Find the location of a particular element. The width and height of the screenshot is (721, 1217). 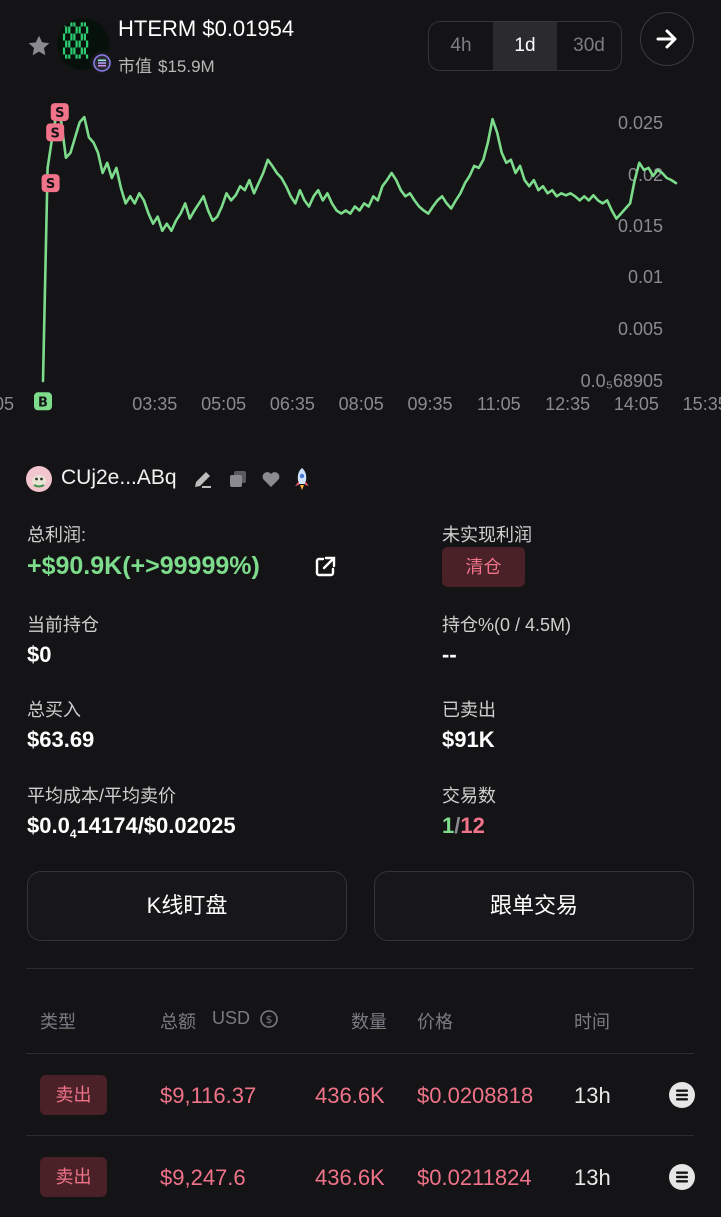

unrealized-pnl-label: 未实现利润 is located at coordinates (487, 535).